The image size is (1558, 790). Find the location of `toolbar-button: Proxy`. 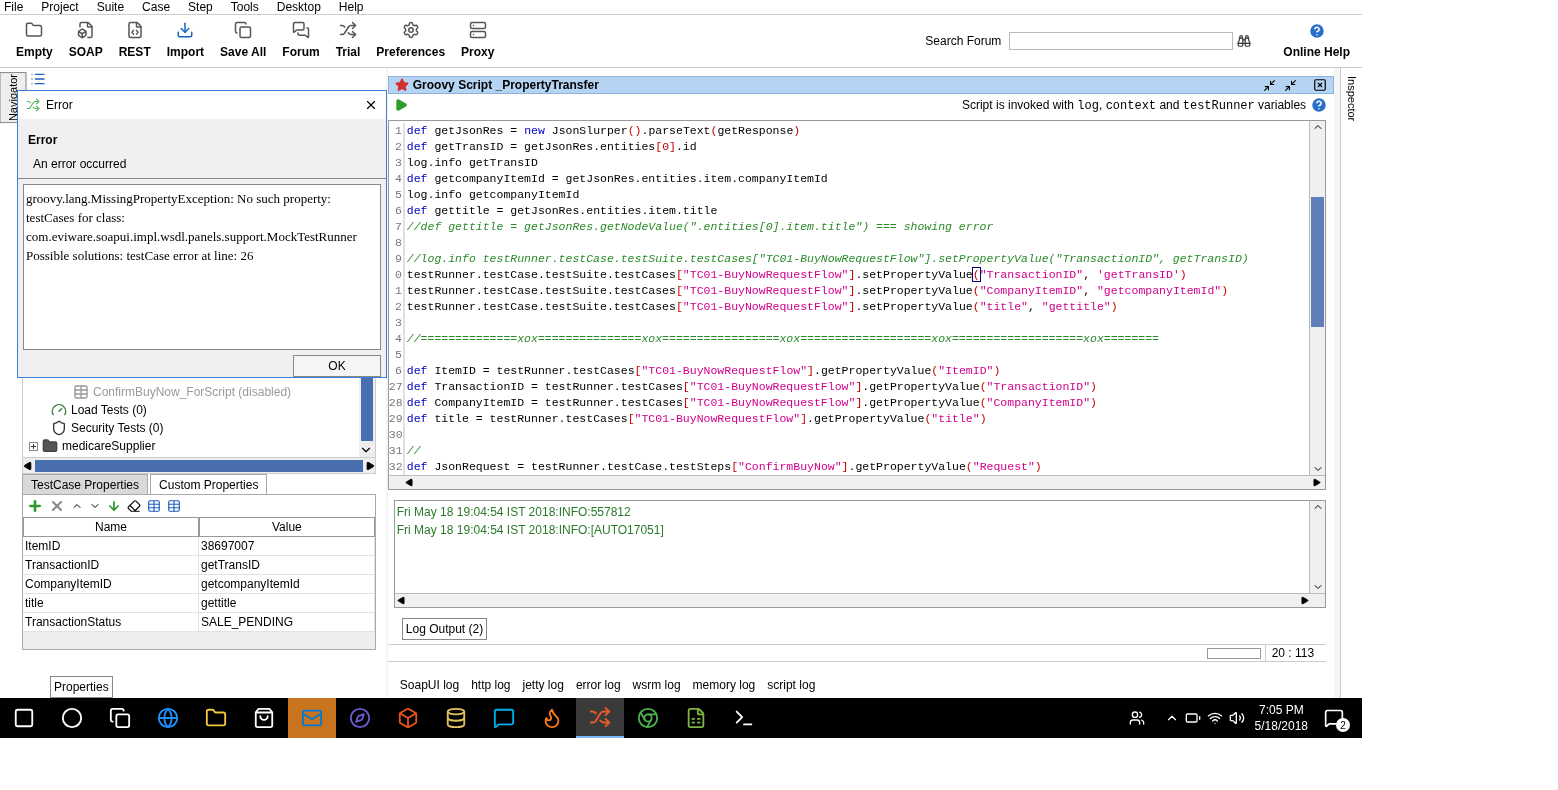

toolbar-button: Proxy is located at coordinates (478, 41).